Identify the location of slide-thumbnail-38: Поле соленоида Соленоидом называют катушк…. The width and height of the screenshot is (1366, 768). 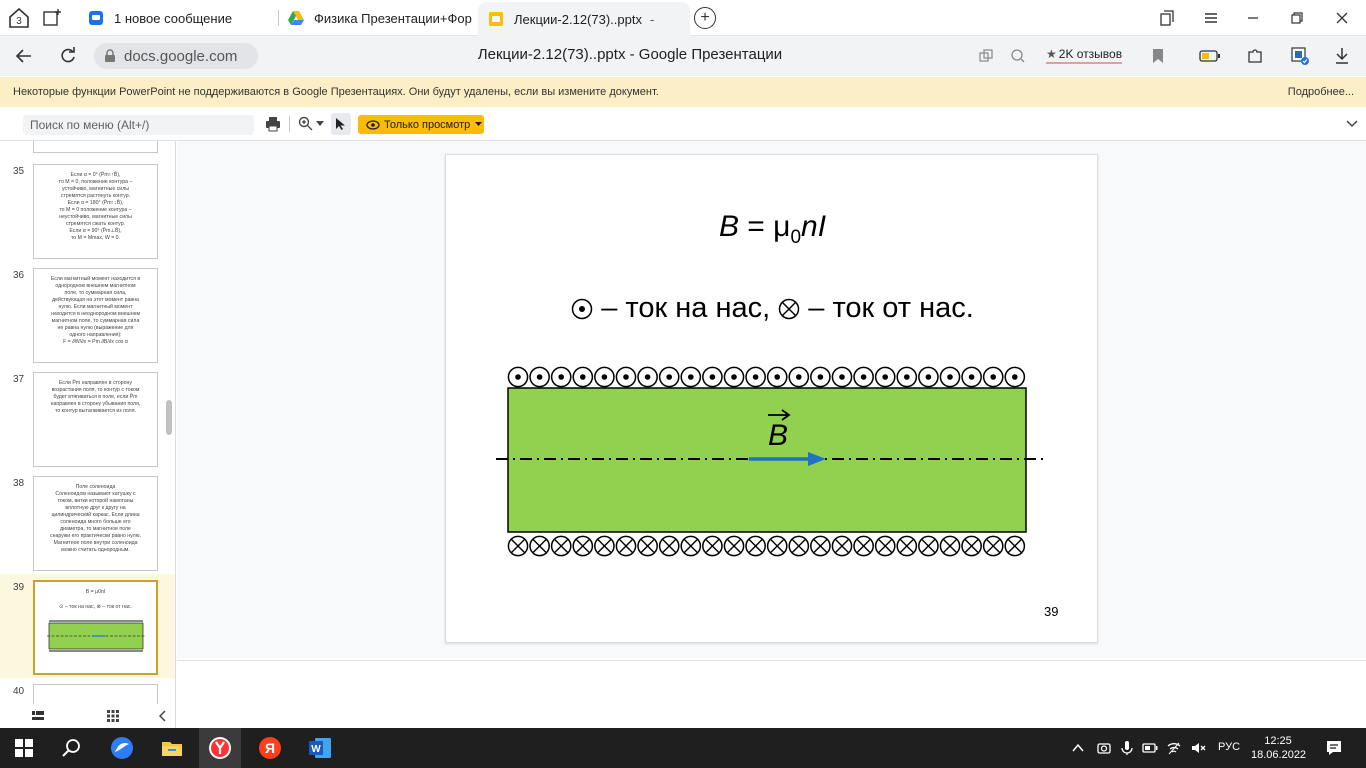
(95, 523).